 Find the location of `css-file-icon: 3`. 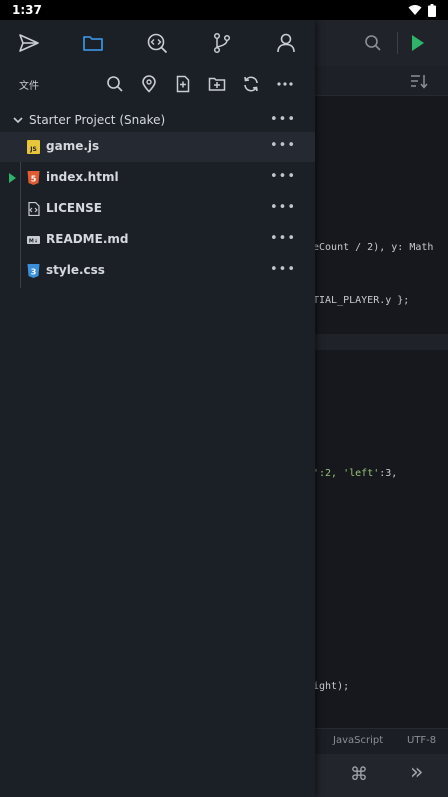

css-file-icon: 3 is located at coordinates (33, 271).